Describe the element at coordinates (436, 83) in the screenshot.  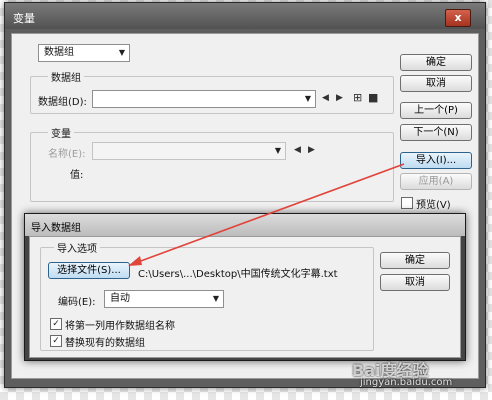
I see `cancel-button: 取消` at that location.